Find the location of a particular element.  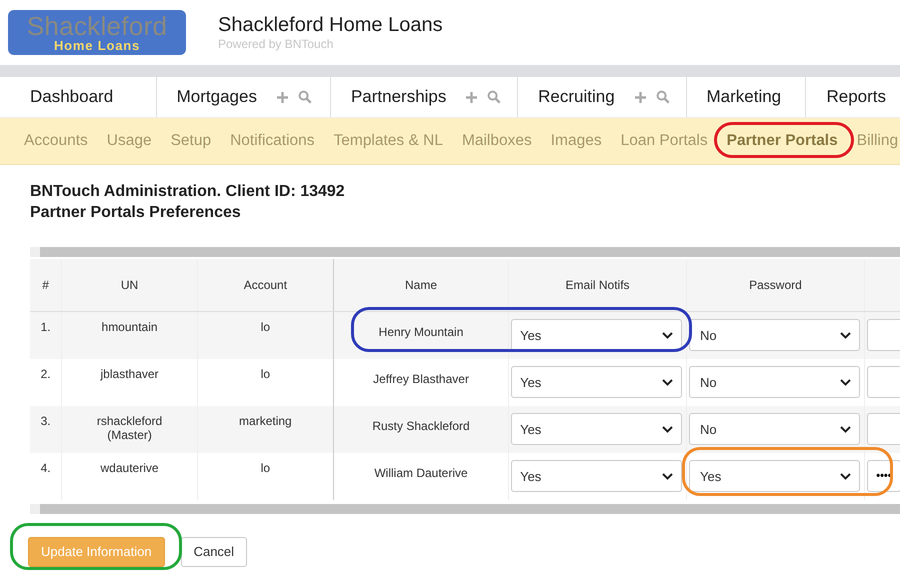

sub-nav-tab: Partner Portals is located at coordinates (782, 141).